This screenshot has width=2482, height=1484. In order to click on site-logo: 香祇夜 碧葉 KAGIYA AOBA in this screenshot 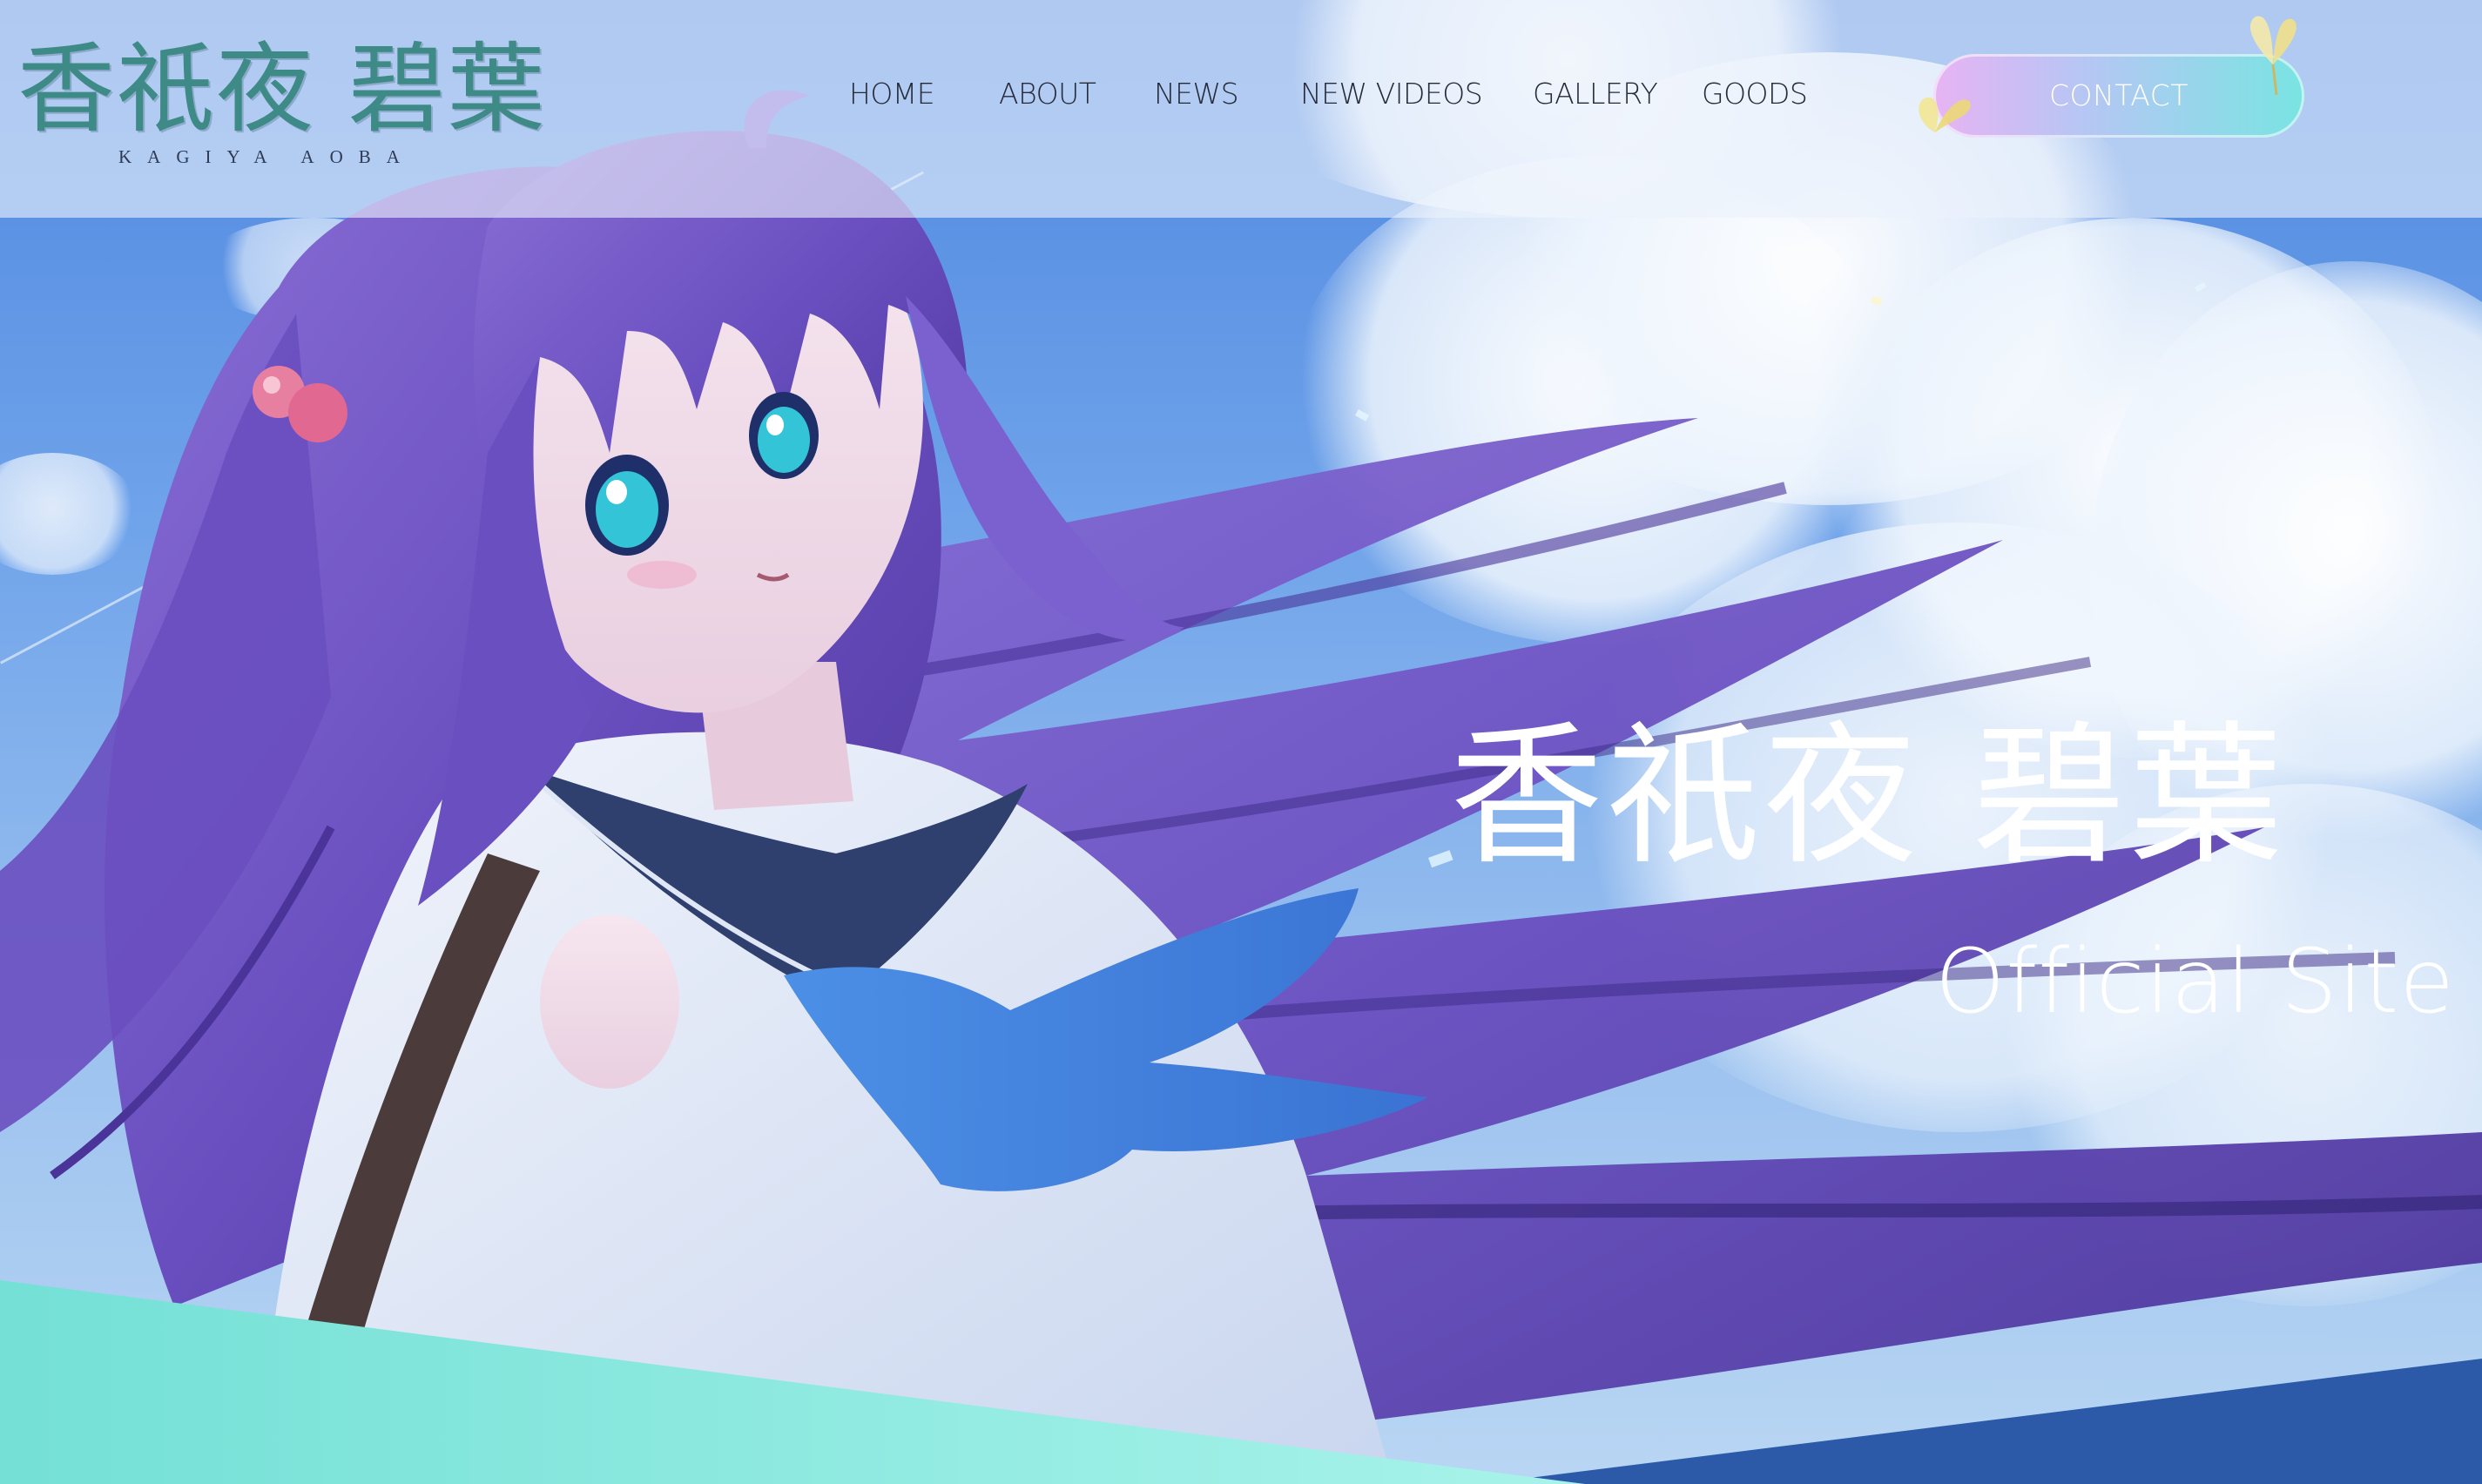, I will do `click(281, 102)`.